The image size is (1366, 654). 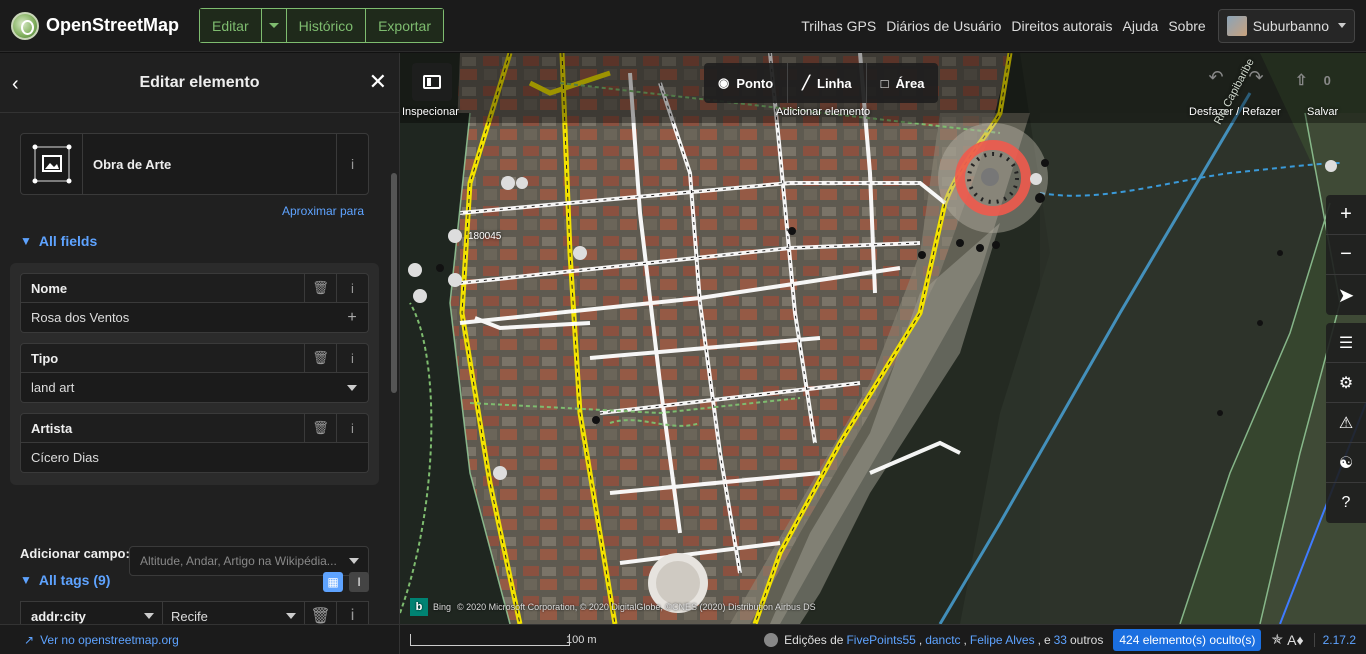 What do you see at coordinates (132, 164) in the screenshot?
I see `preset-name: Obra de Arte` at bounding box center [132, 164].